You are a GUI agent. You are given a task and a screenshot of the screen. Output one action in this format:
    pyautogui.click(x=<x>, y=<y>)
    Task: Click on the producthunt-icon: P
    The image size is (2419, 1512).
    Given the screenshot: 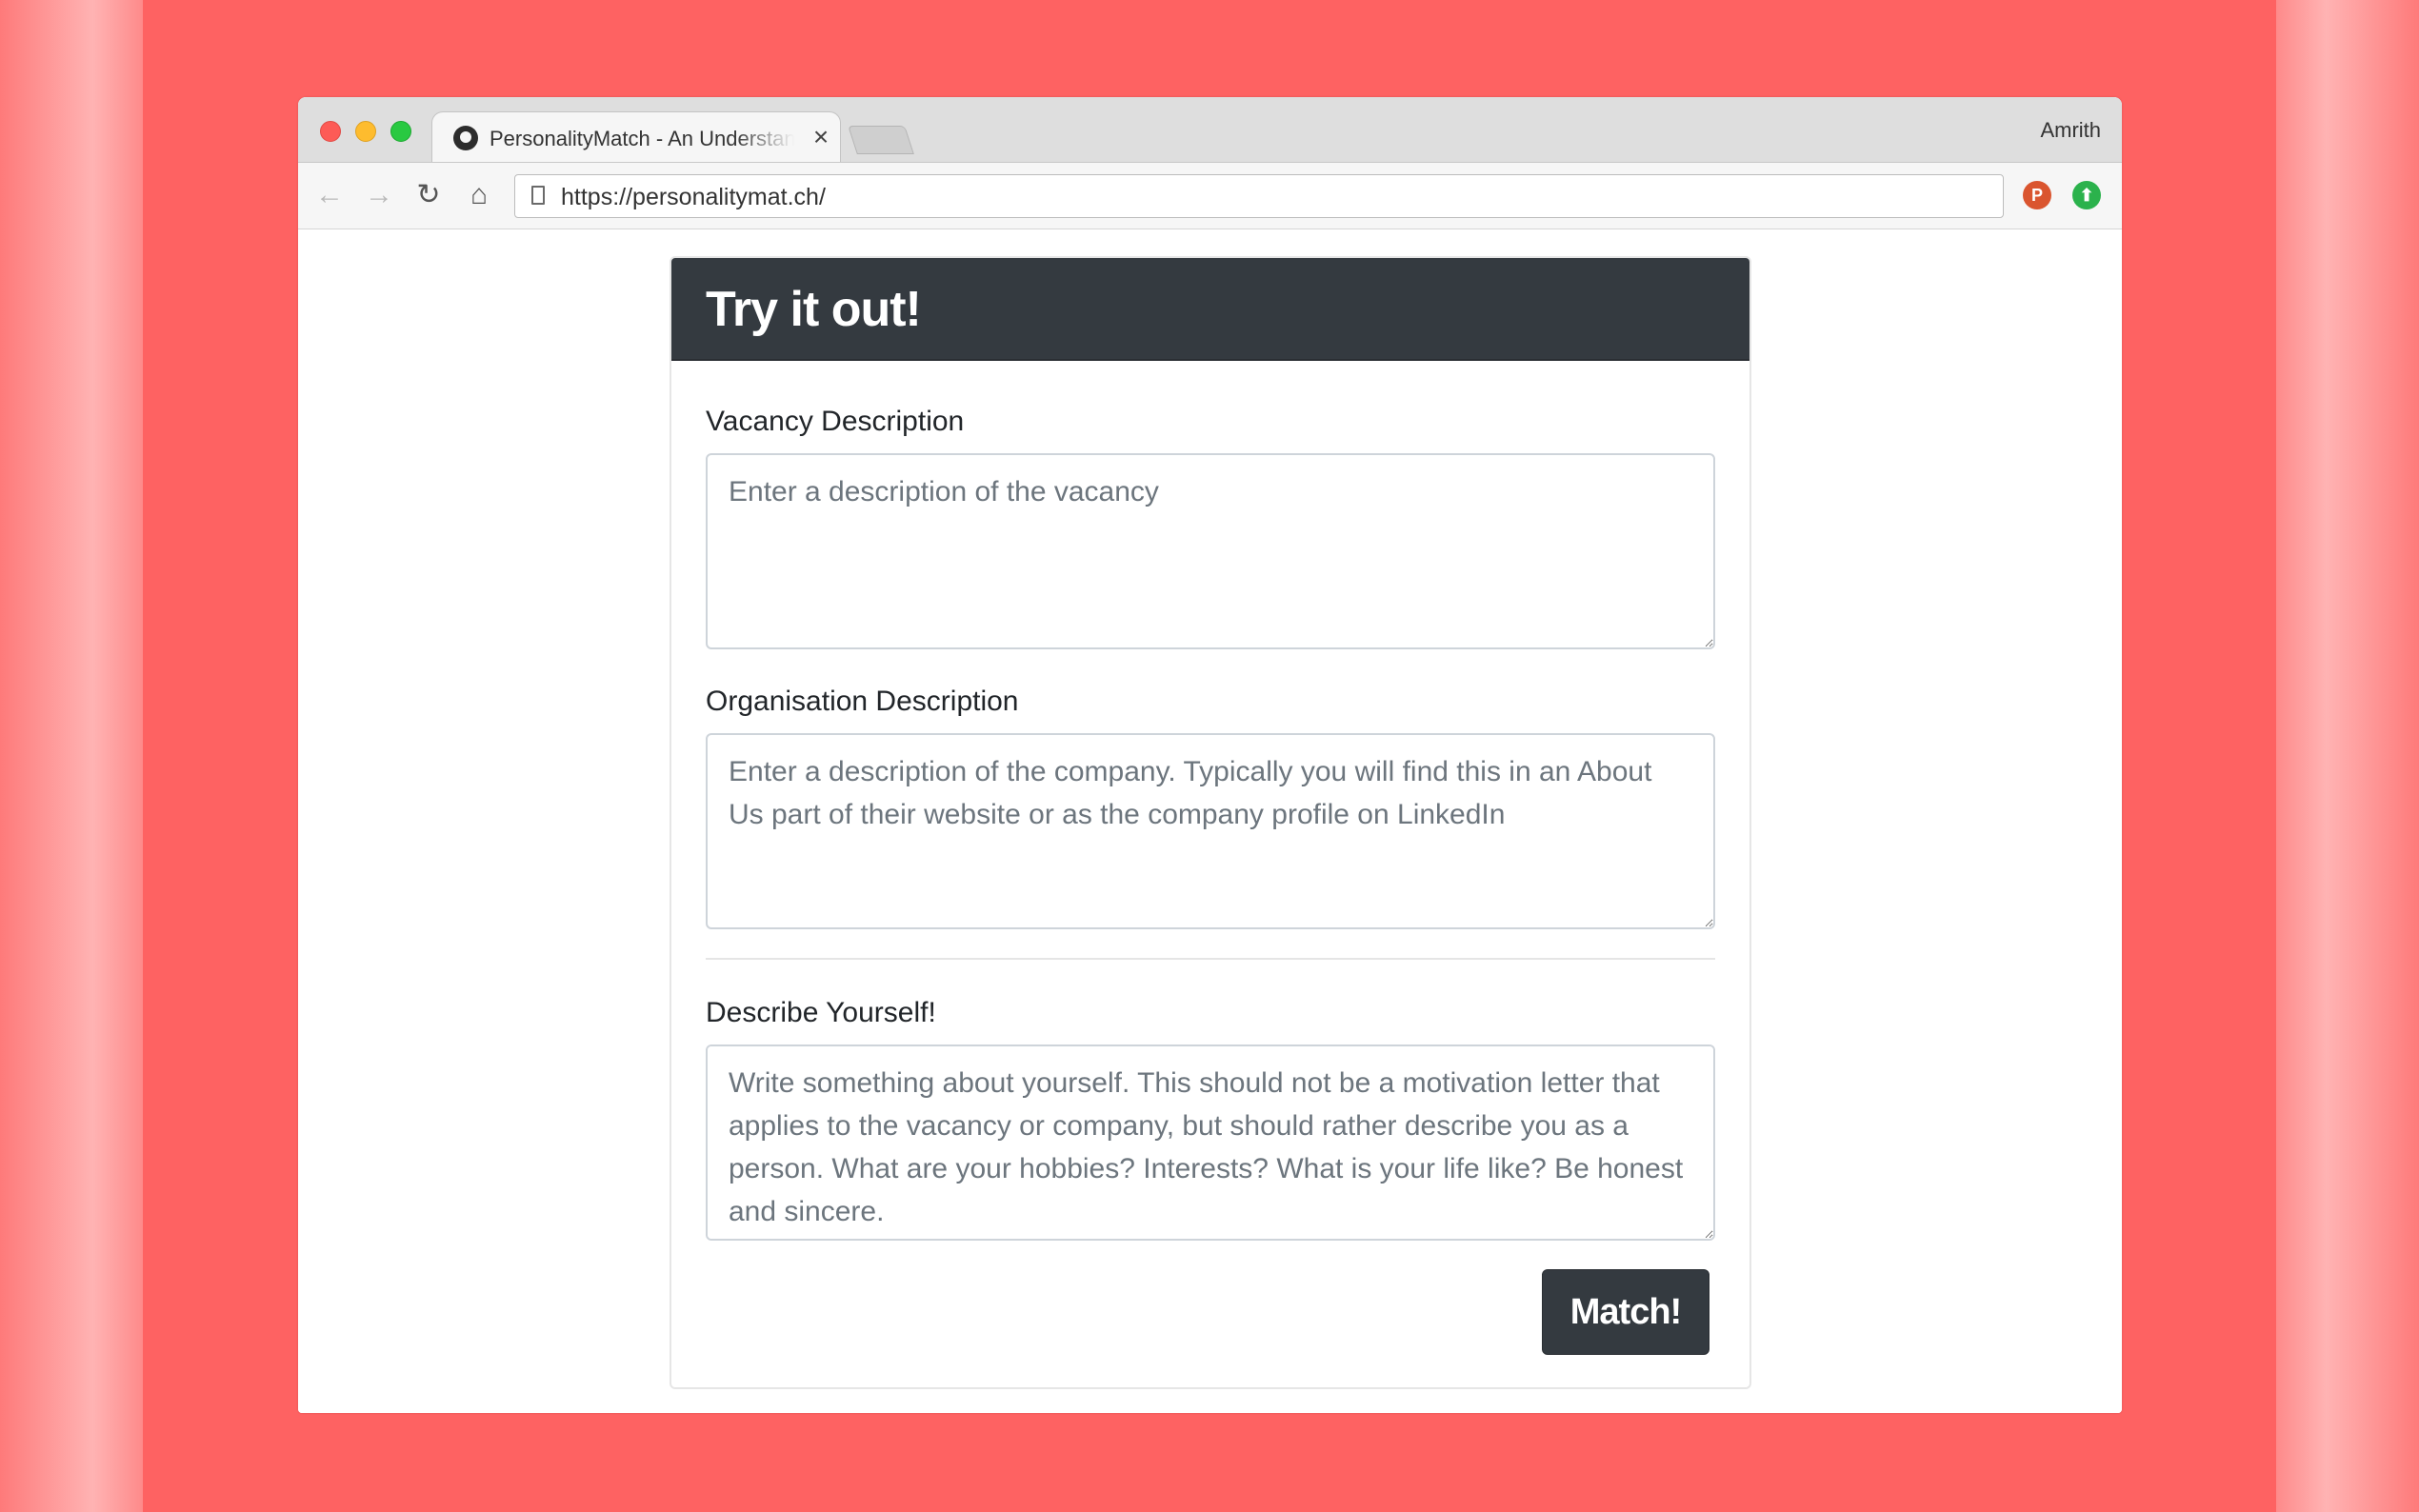 What is the action you would take?
    pyautogui.click(x=2037, y=195)
    